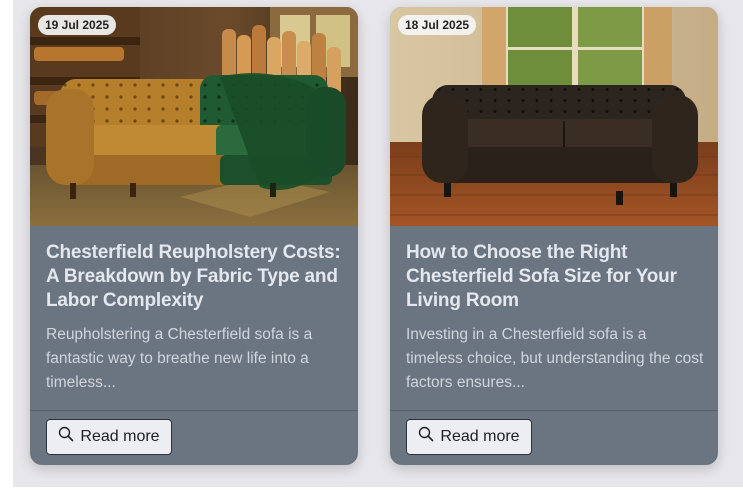 The height and width of the screenshot is (500, 743). What do you see at coordinates (77, 25) in the screenshot?
I see `date-badge: 19 Jul 2025` at bounding box center [77, 25].